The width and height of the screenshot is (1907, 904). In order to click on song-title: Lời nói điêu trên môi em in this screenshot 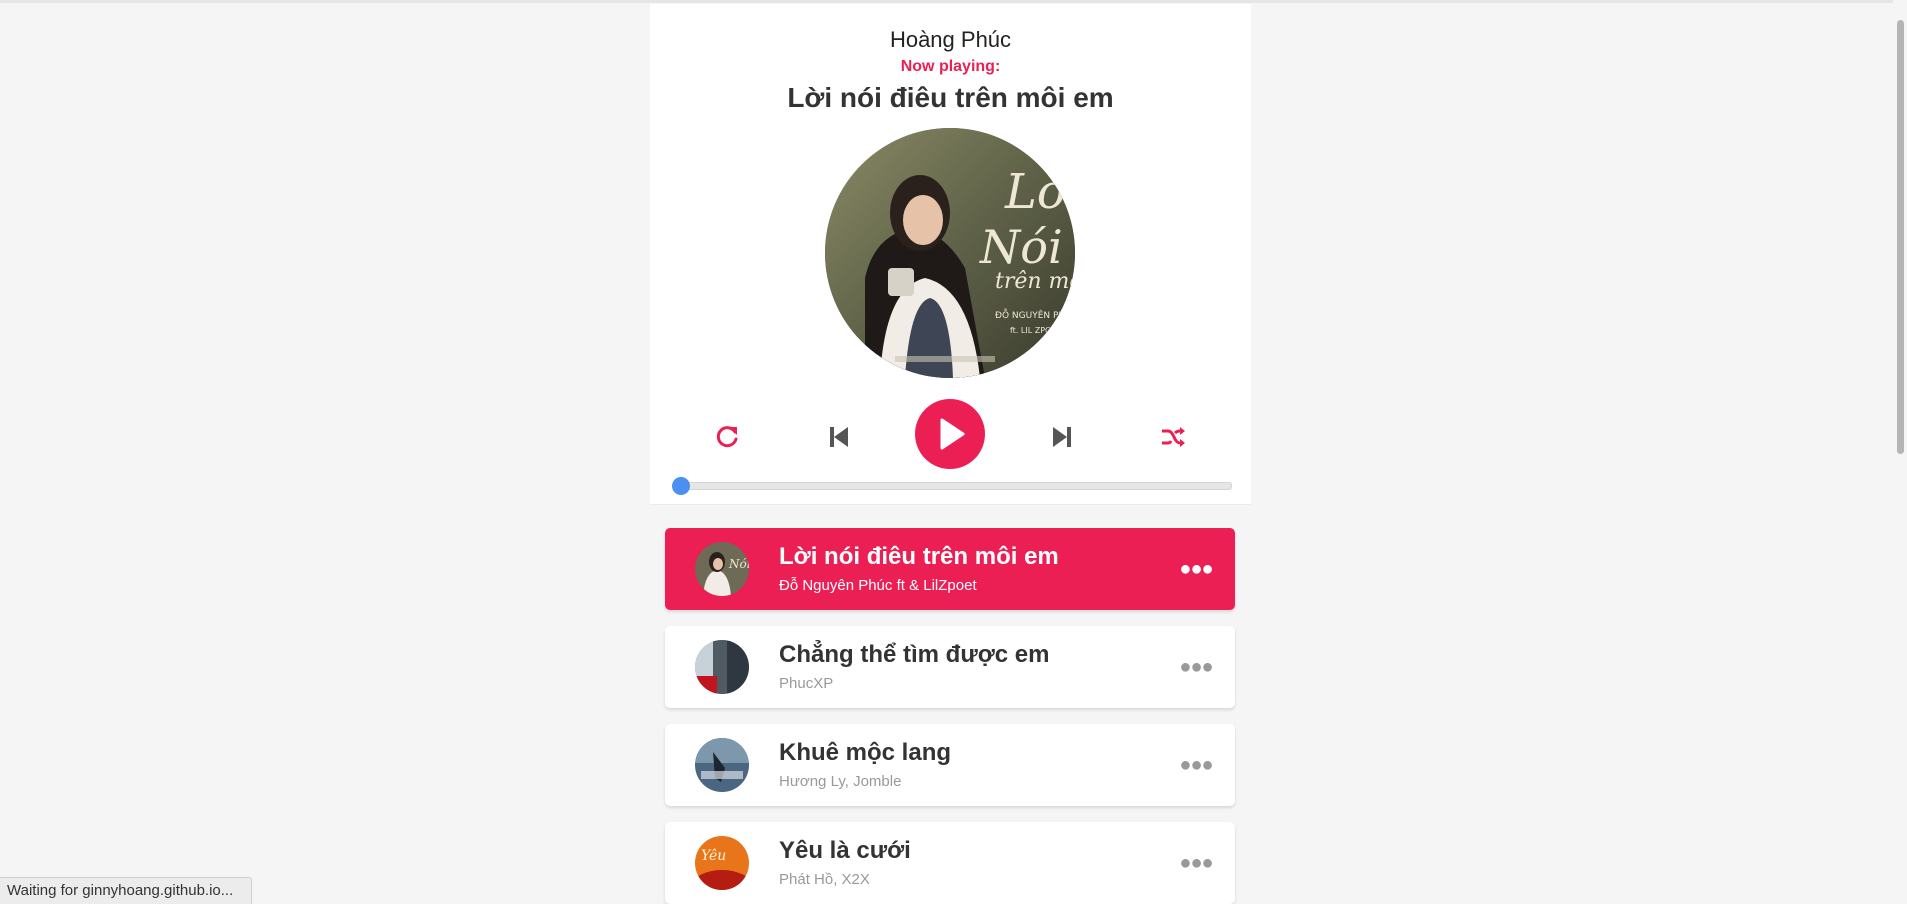, I will do `click(919, 556)`.